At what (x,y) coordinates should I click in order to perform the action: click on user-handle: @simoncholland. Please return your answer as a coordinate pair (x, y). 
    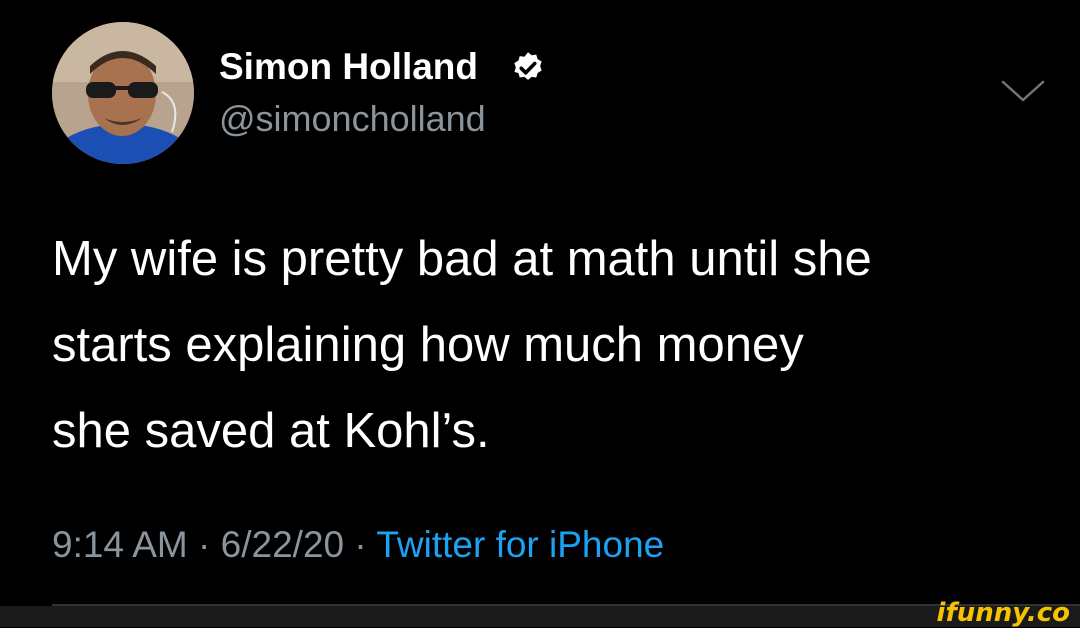
    Looking at the image, I should click on (352, 119).